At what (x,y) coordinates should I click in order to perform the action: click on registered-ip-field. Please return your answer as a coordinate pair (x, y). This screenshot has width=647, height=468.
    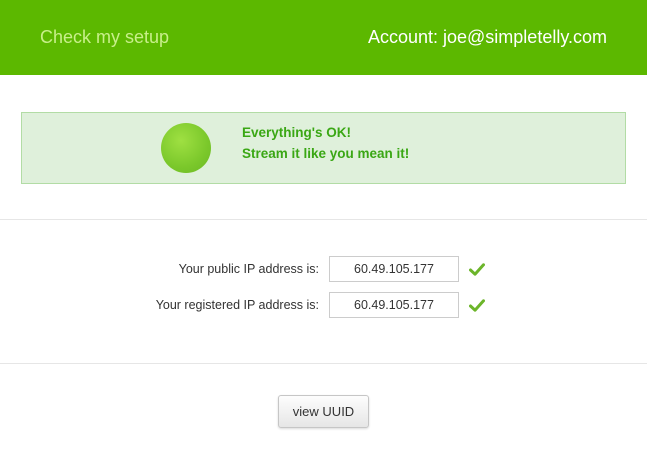
    Looking at the image, I should click on (394, 305).